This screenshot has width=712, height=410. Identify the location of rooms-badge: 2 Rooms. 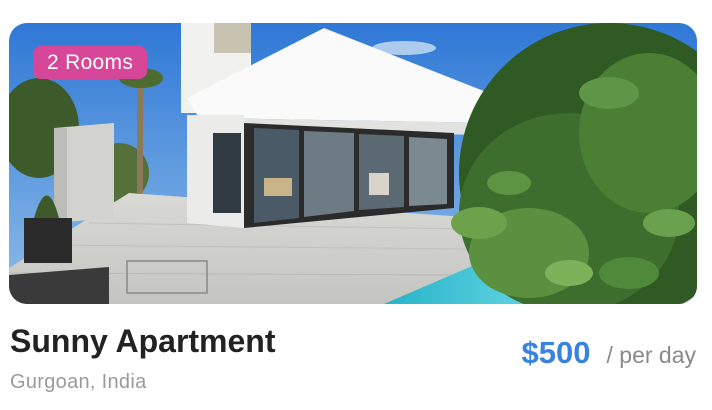
(90, 62).